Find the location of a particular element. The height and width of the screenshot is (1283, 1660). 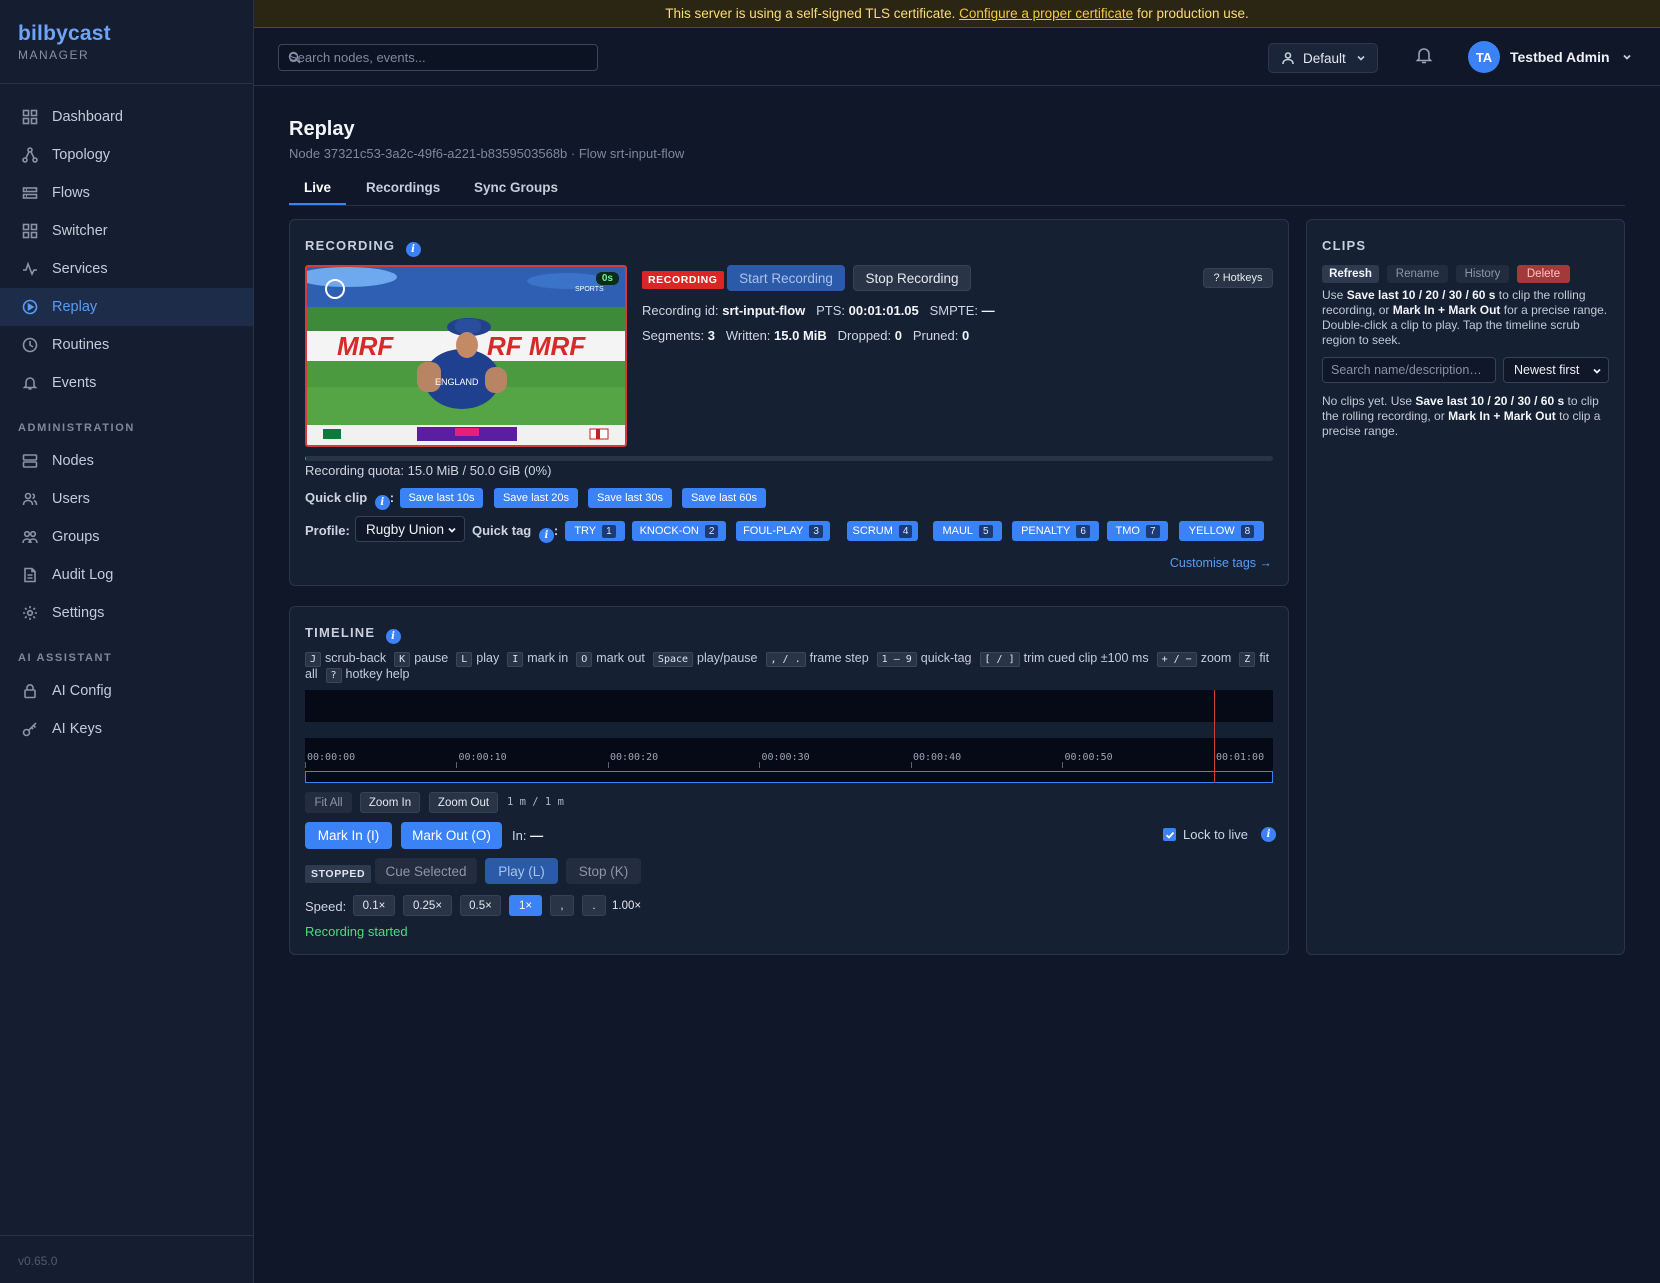

sidebar-item-groups: Groups is located at coordinates (126, 537).